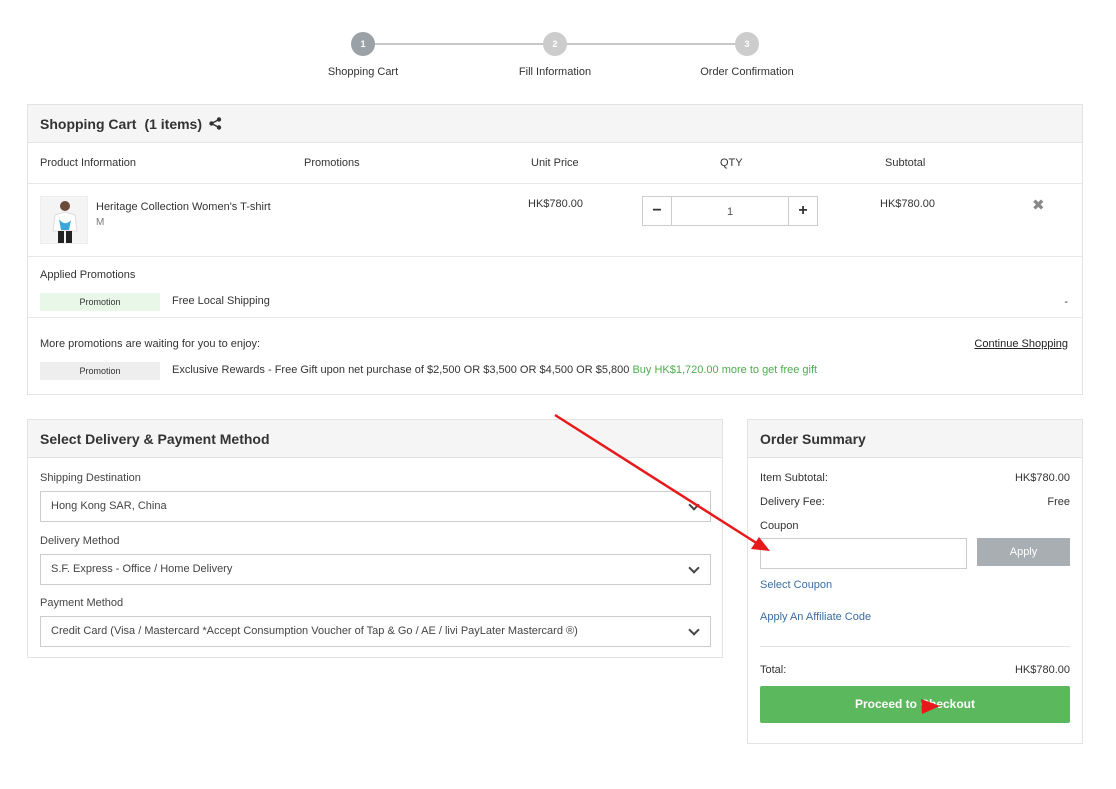 The width and height of the screenshot is (1116, 789). I want to click on shipping-destination-select: Hong Kong SAR, China, so click(375, 506).